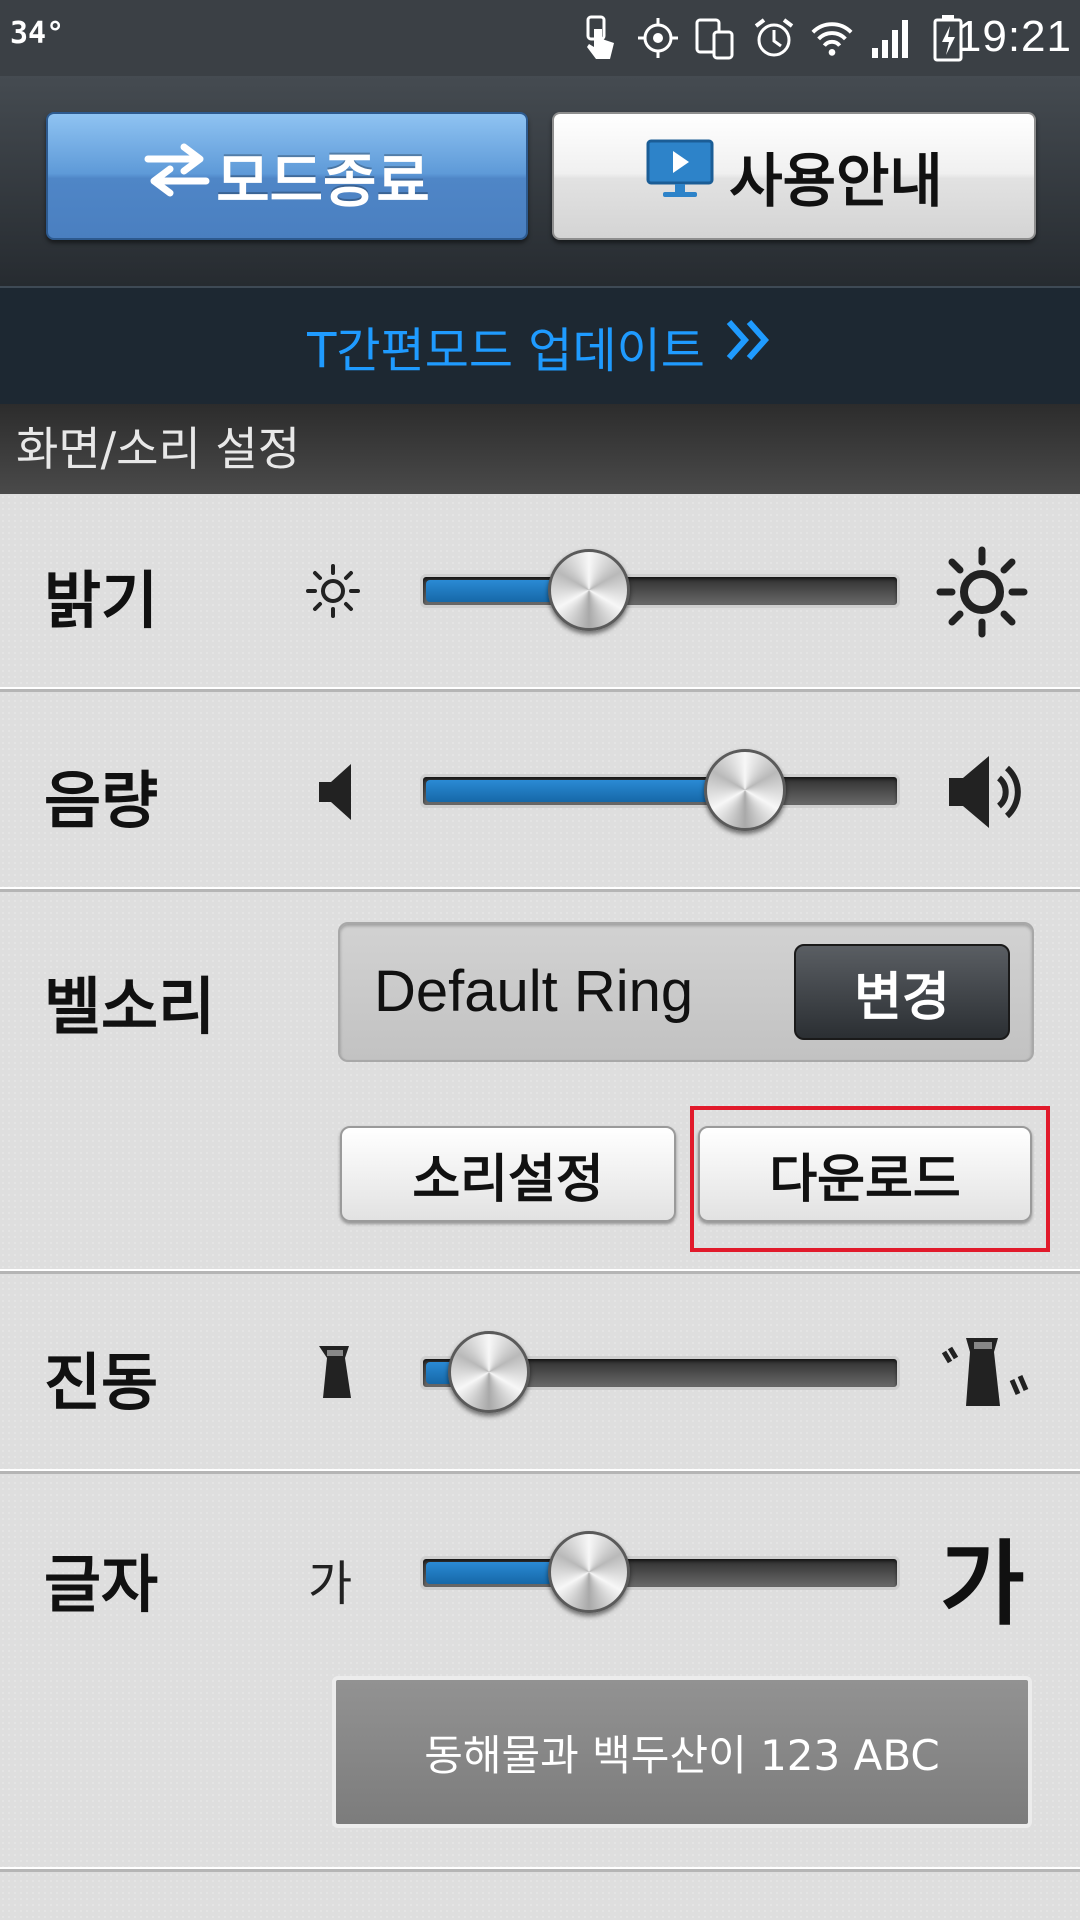 The width and height of the screenshot is (1080, 1920). What do you see at coordinates (890, 38) in the screenshot?
I see `signal-icon` at bounding box center [890, 38].